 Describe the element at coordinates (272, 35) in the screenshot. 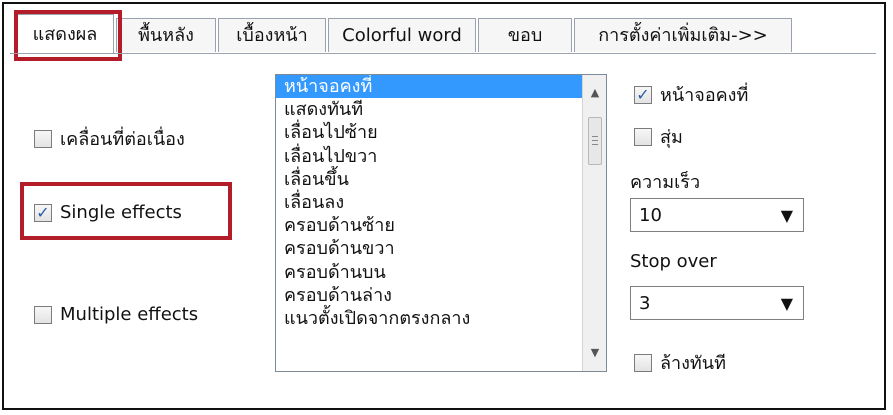

I see `tab-foreground: เบื้องหน้า` at that location.